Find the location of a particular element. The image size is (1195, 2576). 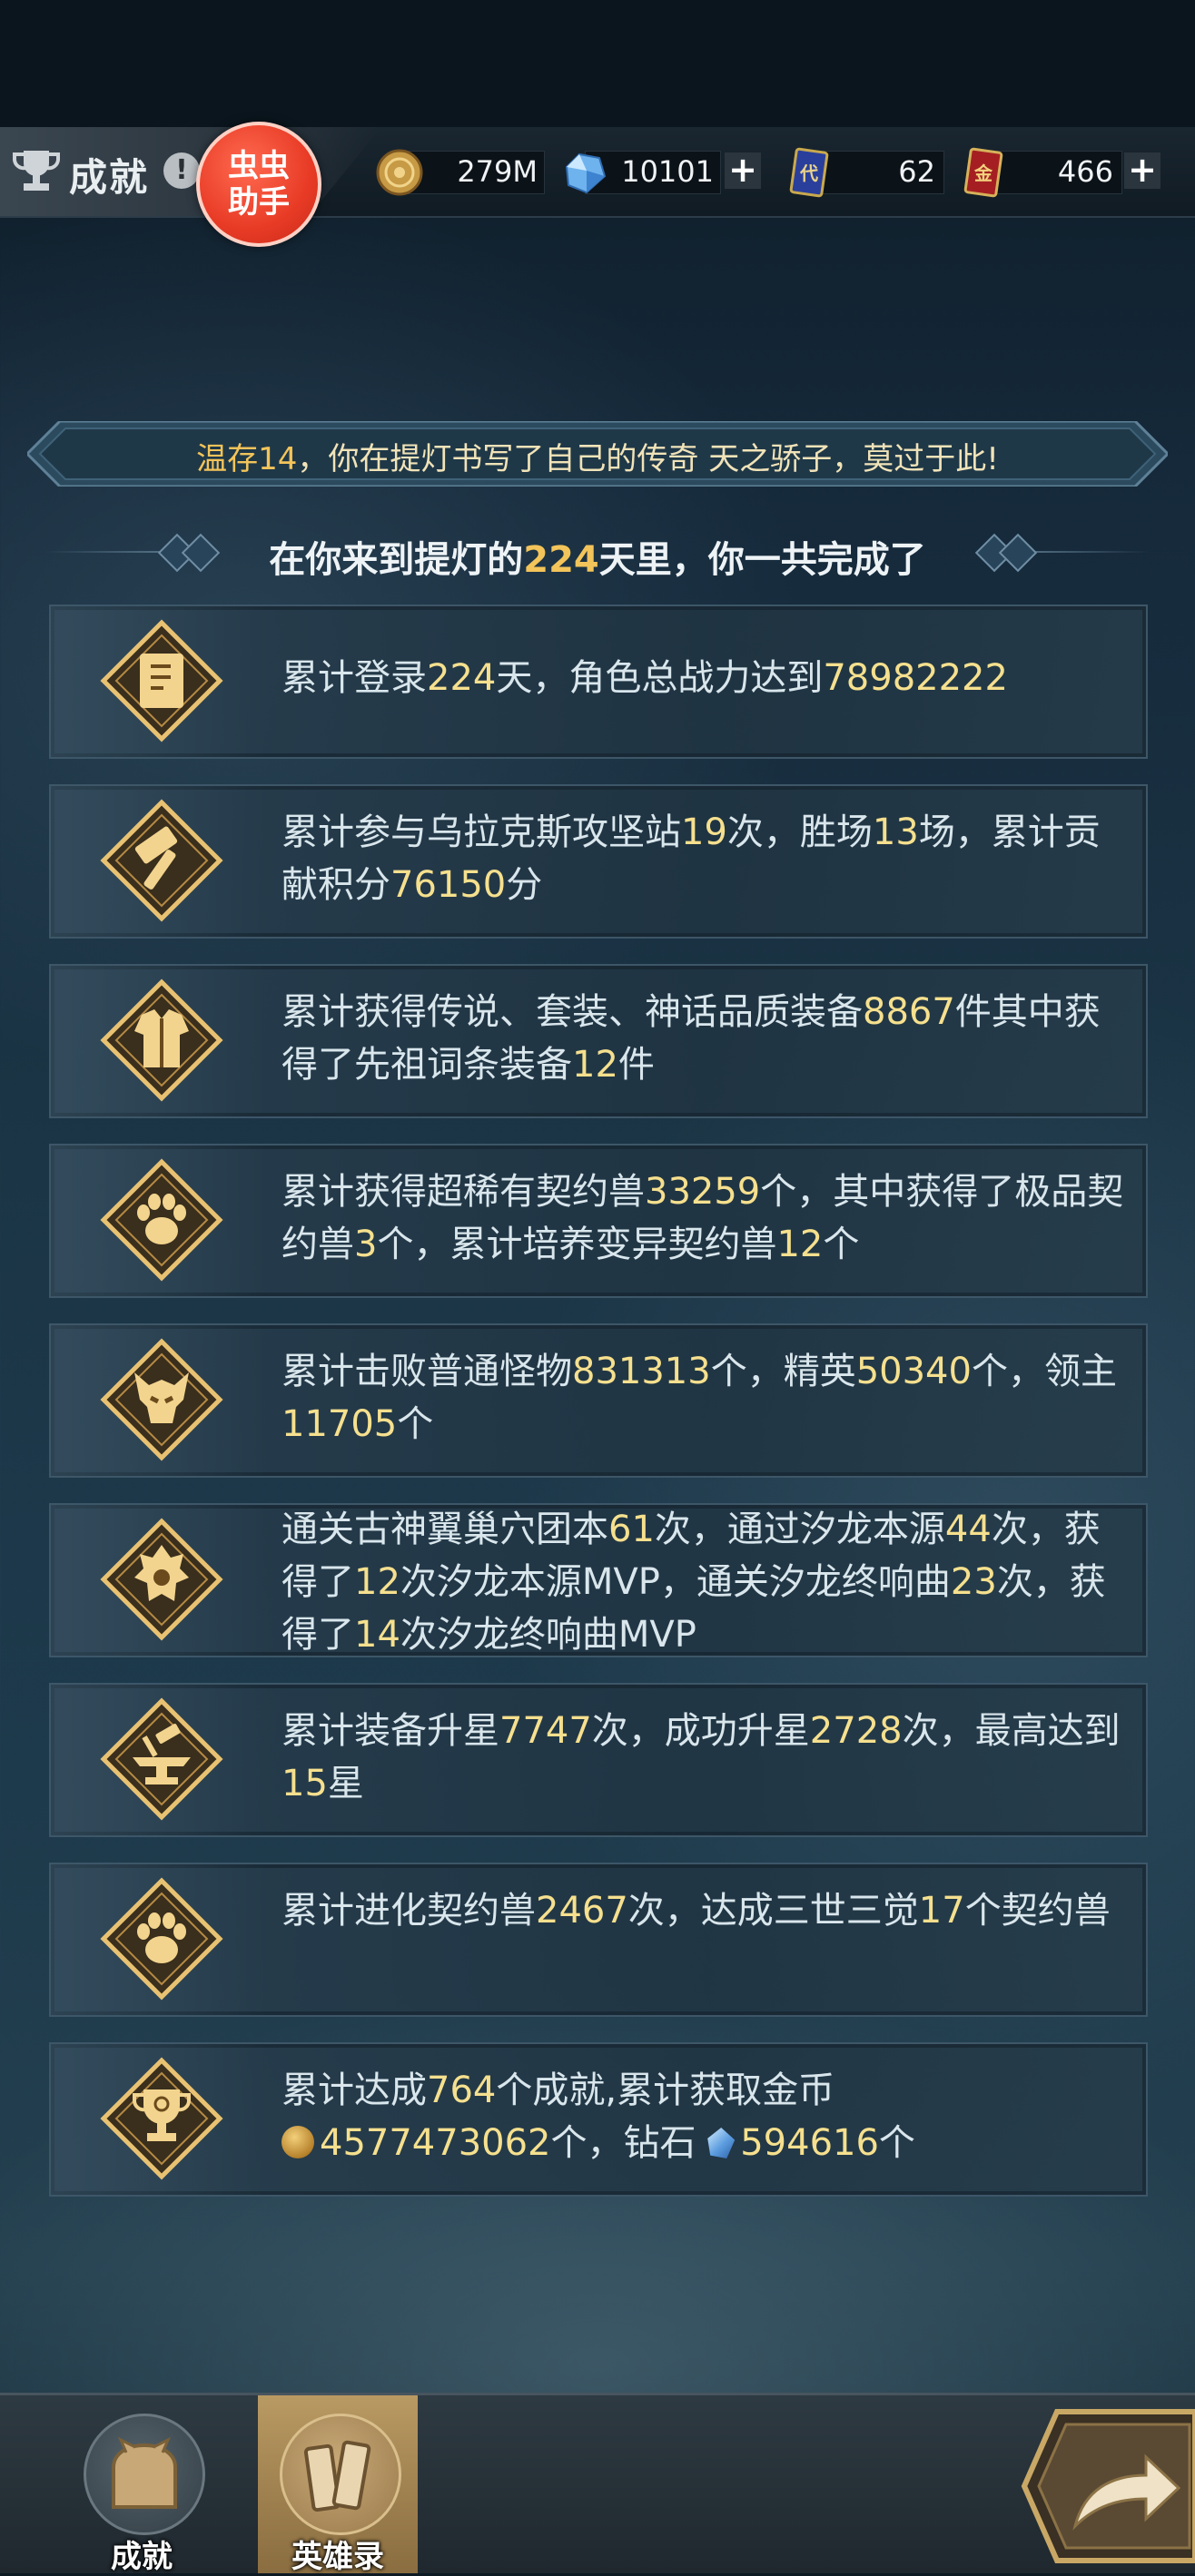

achievement-card-total: 累计达成764个成就,累计获取金币 4577473062个，钻石 594616个 is located at coordinates (598, 2119).